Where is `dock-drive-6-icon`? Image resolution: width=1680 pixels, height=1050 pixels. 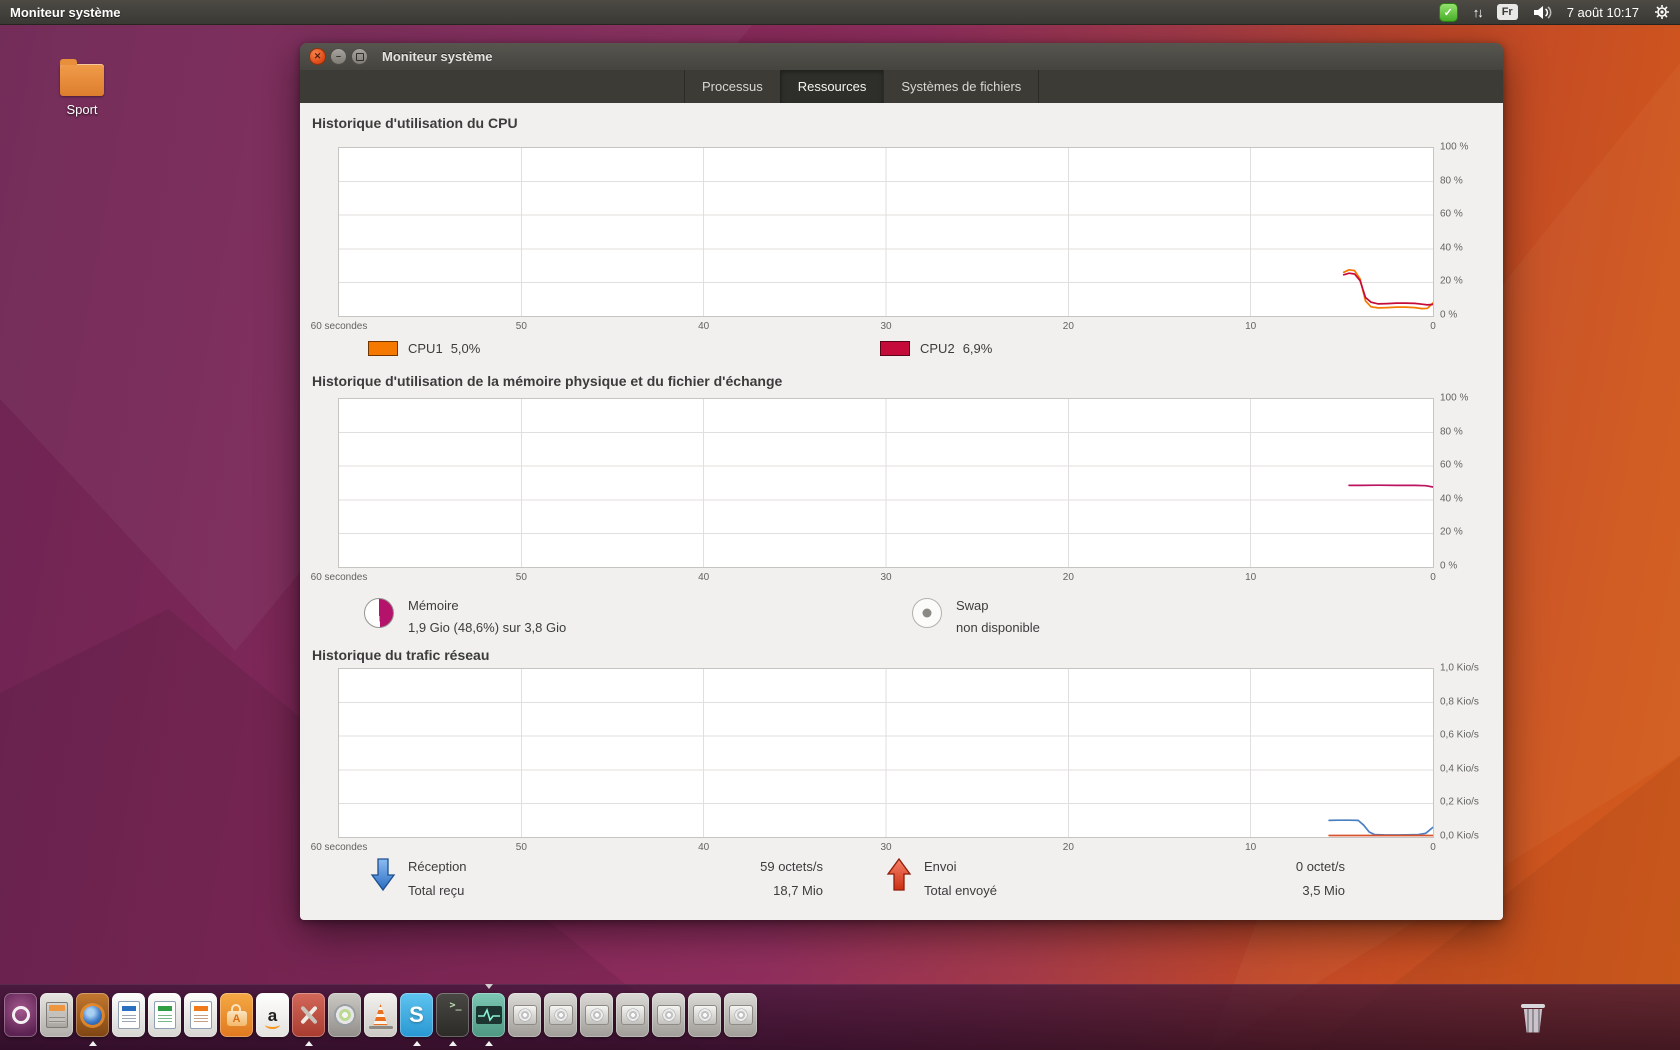
dock-drive-6-icon is located at coordinates (704, 1015).